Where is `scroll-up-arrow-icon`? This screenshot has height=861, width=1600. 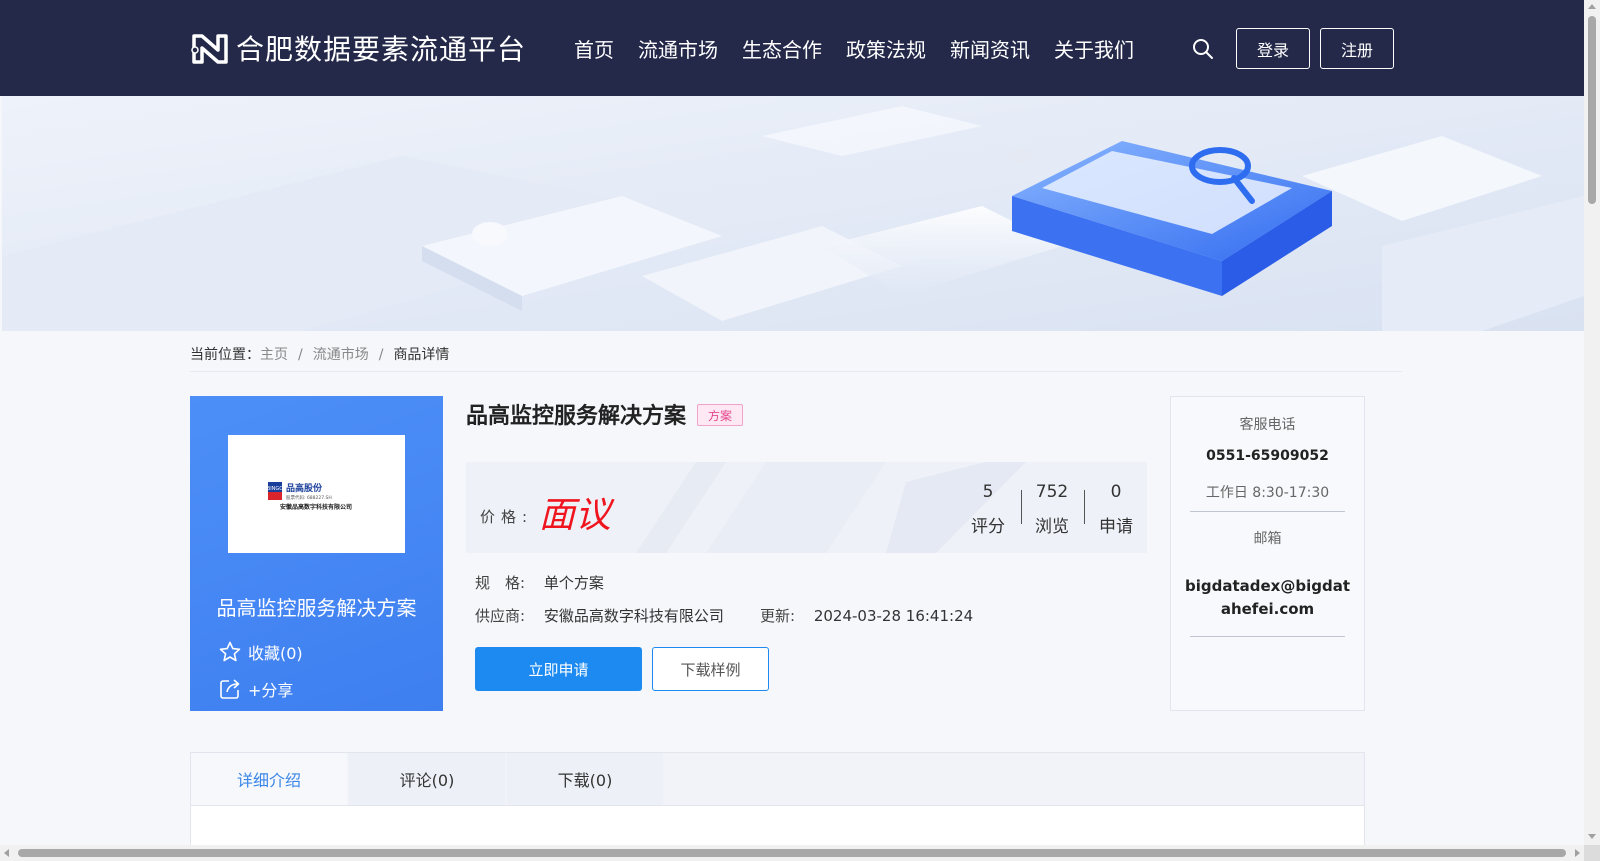
scroll-up-arrow-icon is located at coordinates (1592, 6).